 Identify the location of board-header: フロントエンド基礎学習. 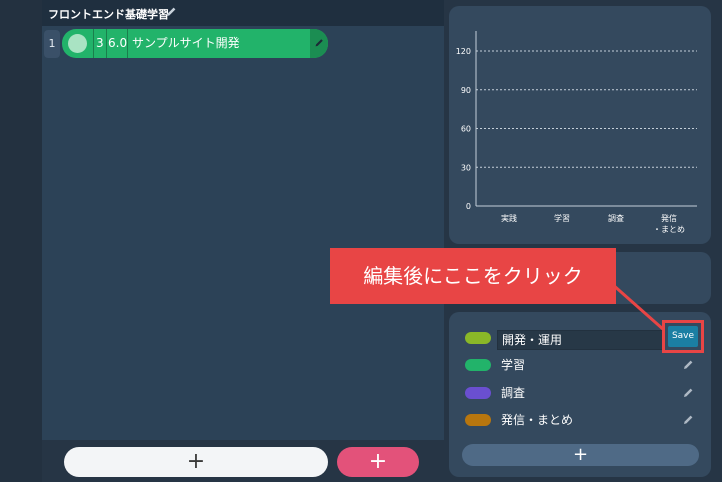
(243, 13).